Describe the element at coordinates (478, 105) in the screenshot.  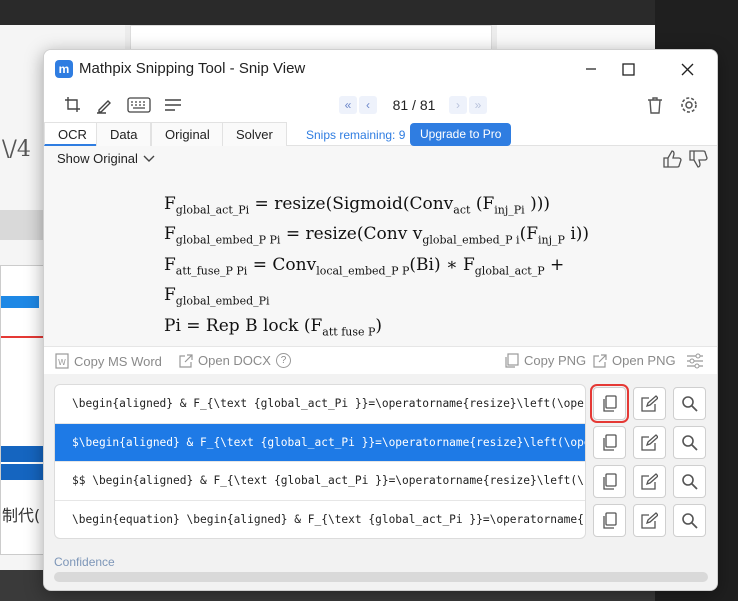
I see `last-page-button: »` at that location.